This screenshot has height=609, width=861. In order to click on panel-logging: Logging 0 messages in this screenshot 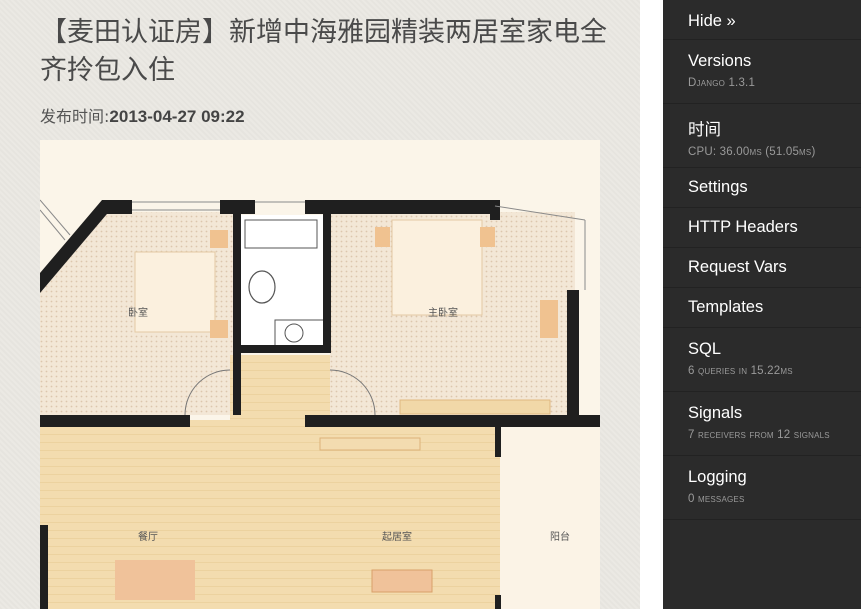, I will do `click(762, 488)`.